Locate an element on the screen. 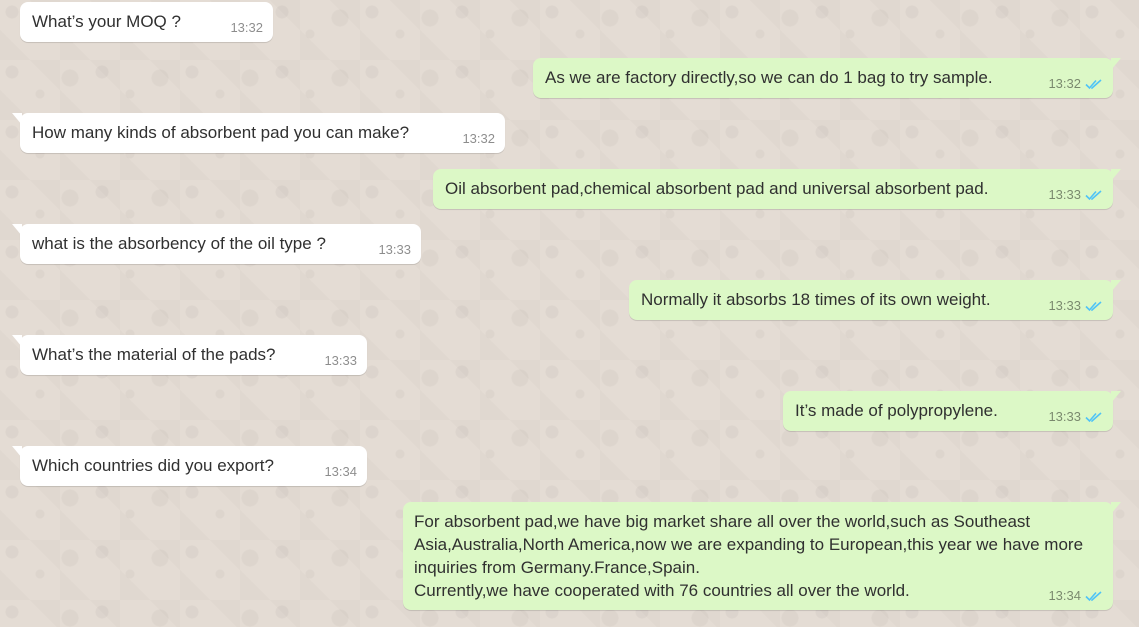 The width and height of the screenshot is (1139, 627). message-text: Which countries did you export? is located at coordinates (153, 465).